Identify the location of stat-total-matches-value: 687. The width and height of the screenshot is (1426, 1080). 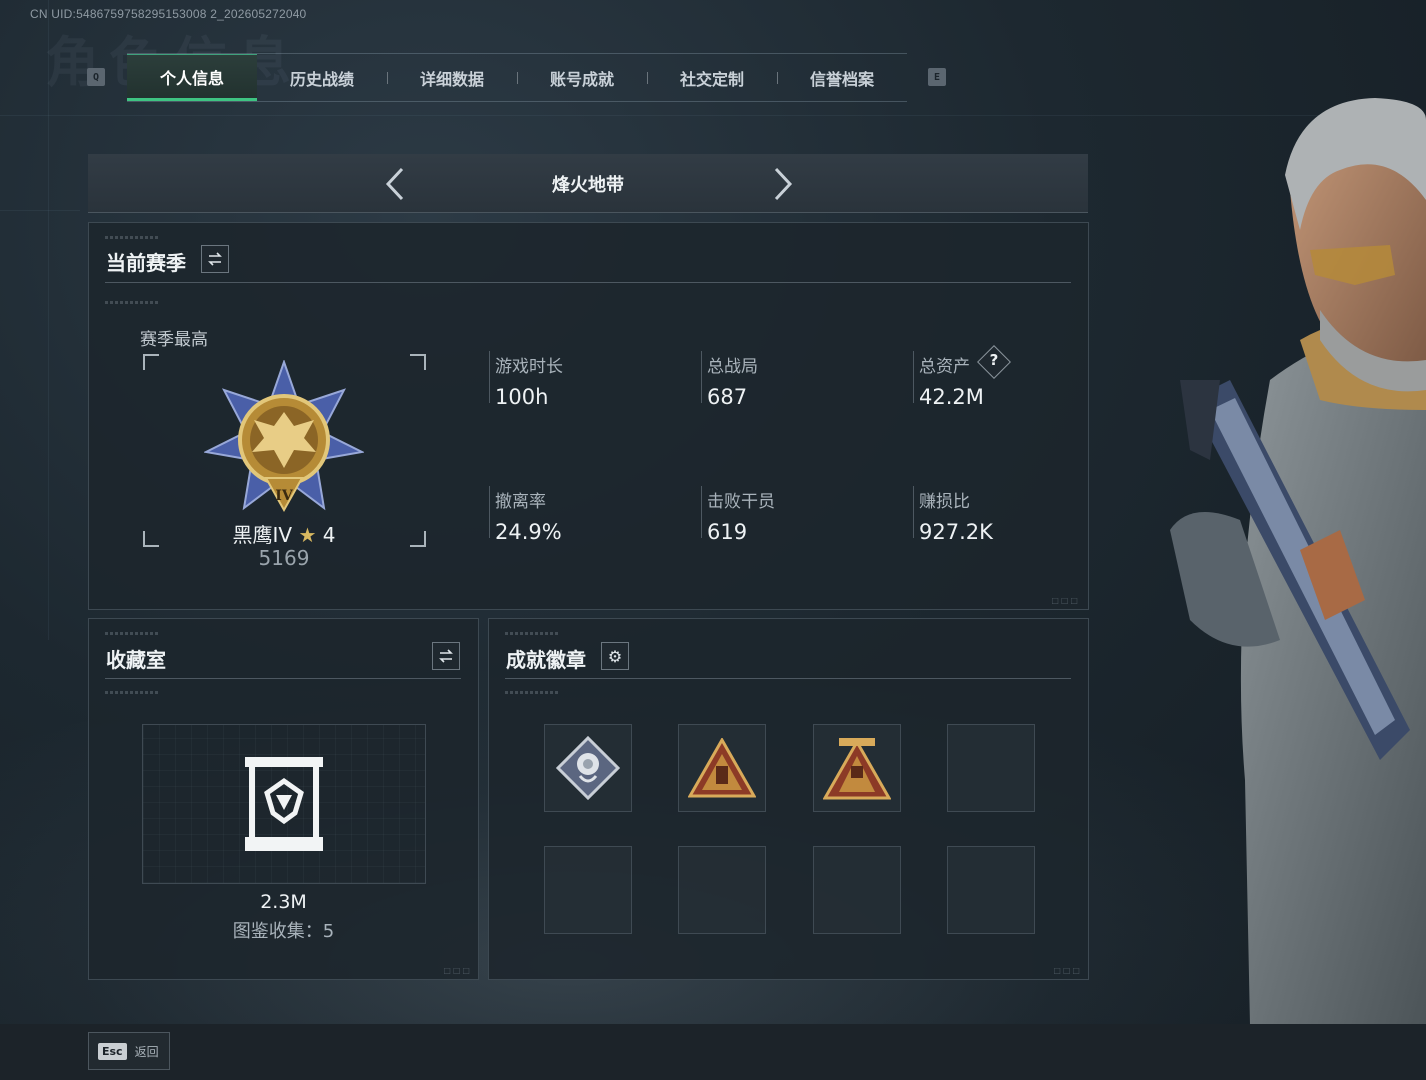
(727, 397).